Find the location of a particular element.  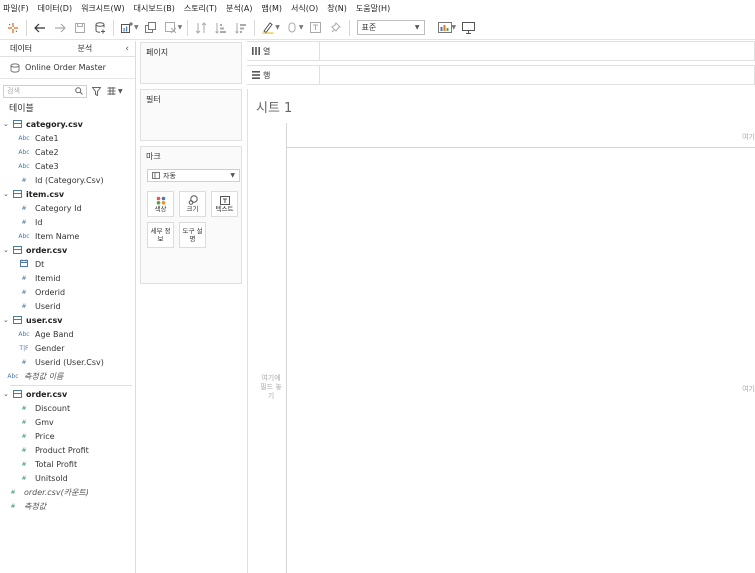

table-name: item.csv is located at coordinates (45, 194).